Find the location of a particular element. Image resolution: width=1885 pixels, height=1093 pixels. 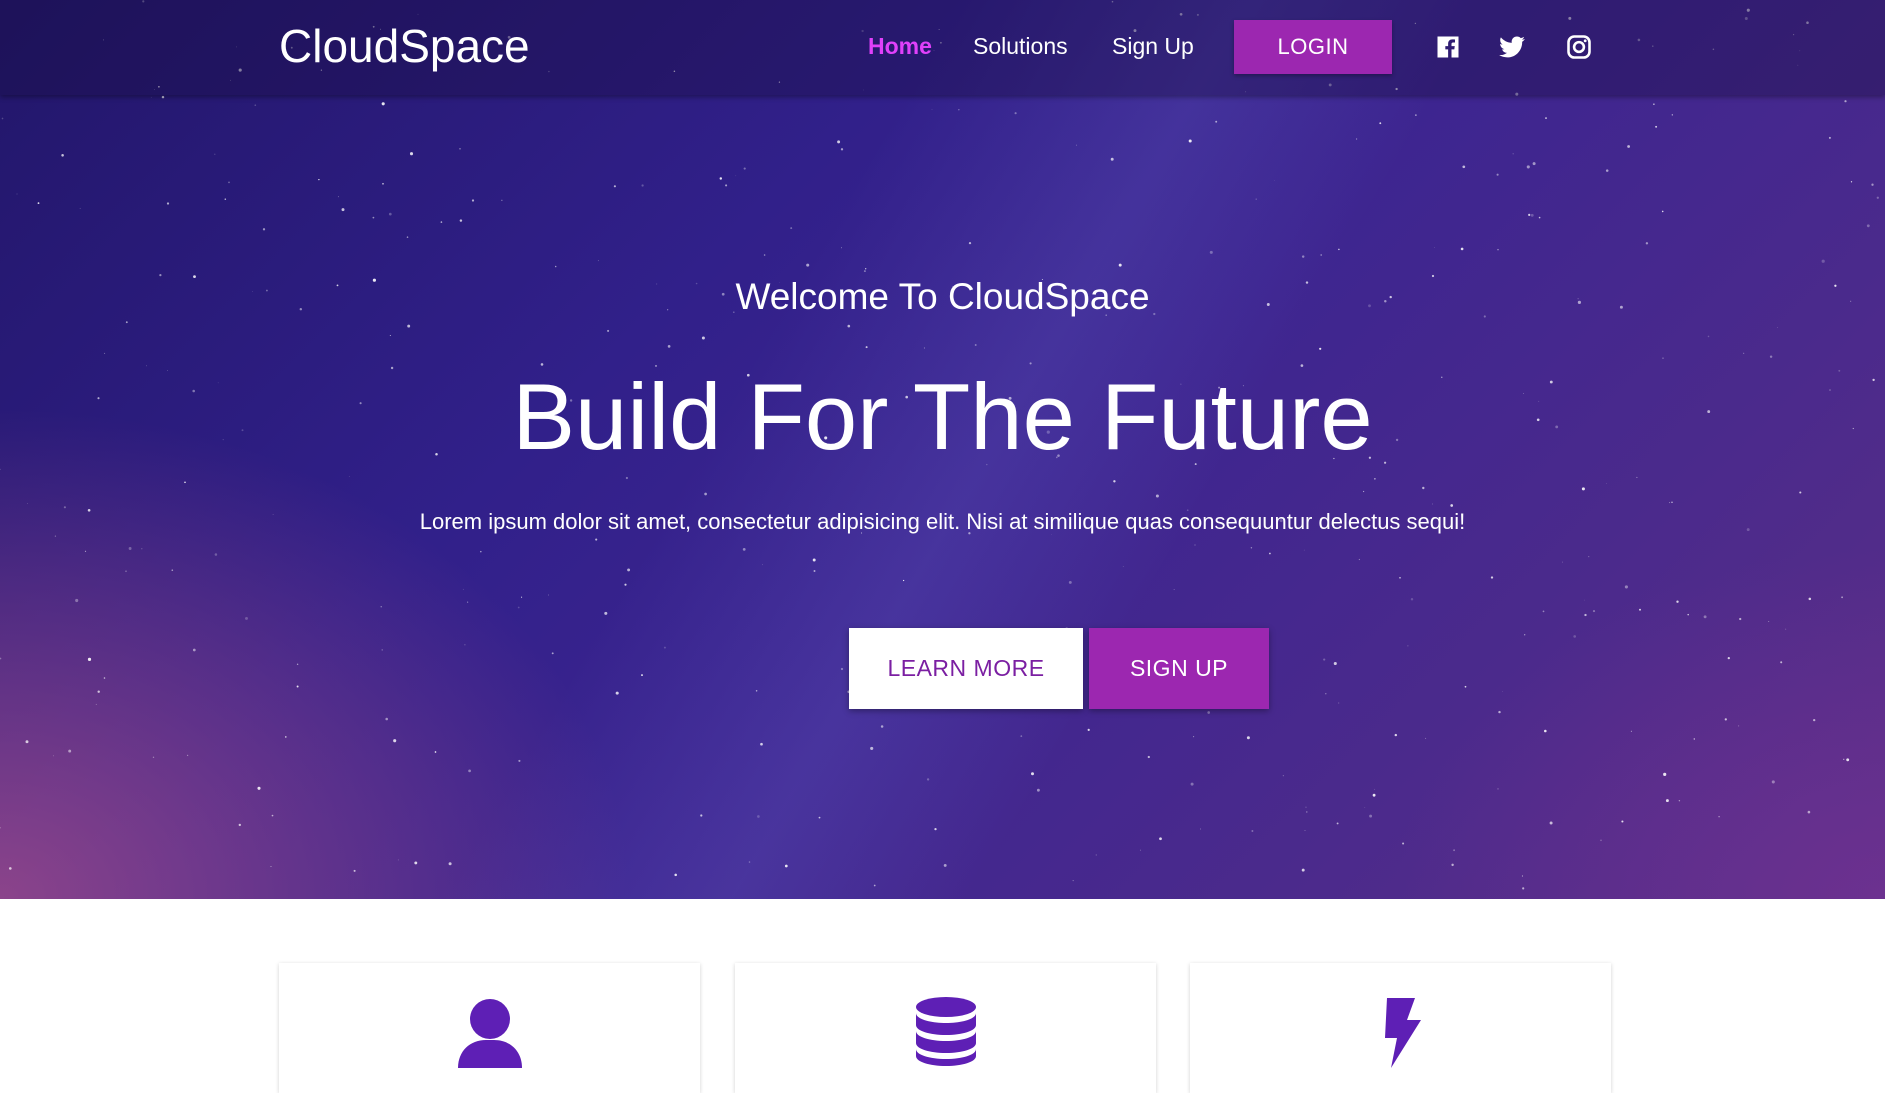

twitter-icon is located at coordinates (1512, 47).